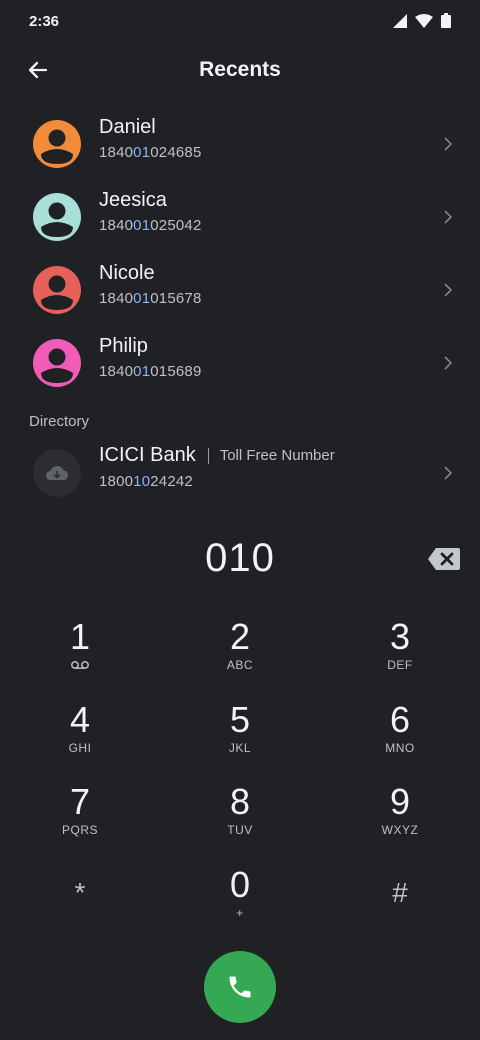  I want to click on contact-name: Daniel, so click(127, 127).